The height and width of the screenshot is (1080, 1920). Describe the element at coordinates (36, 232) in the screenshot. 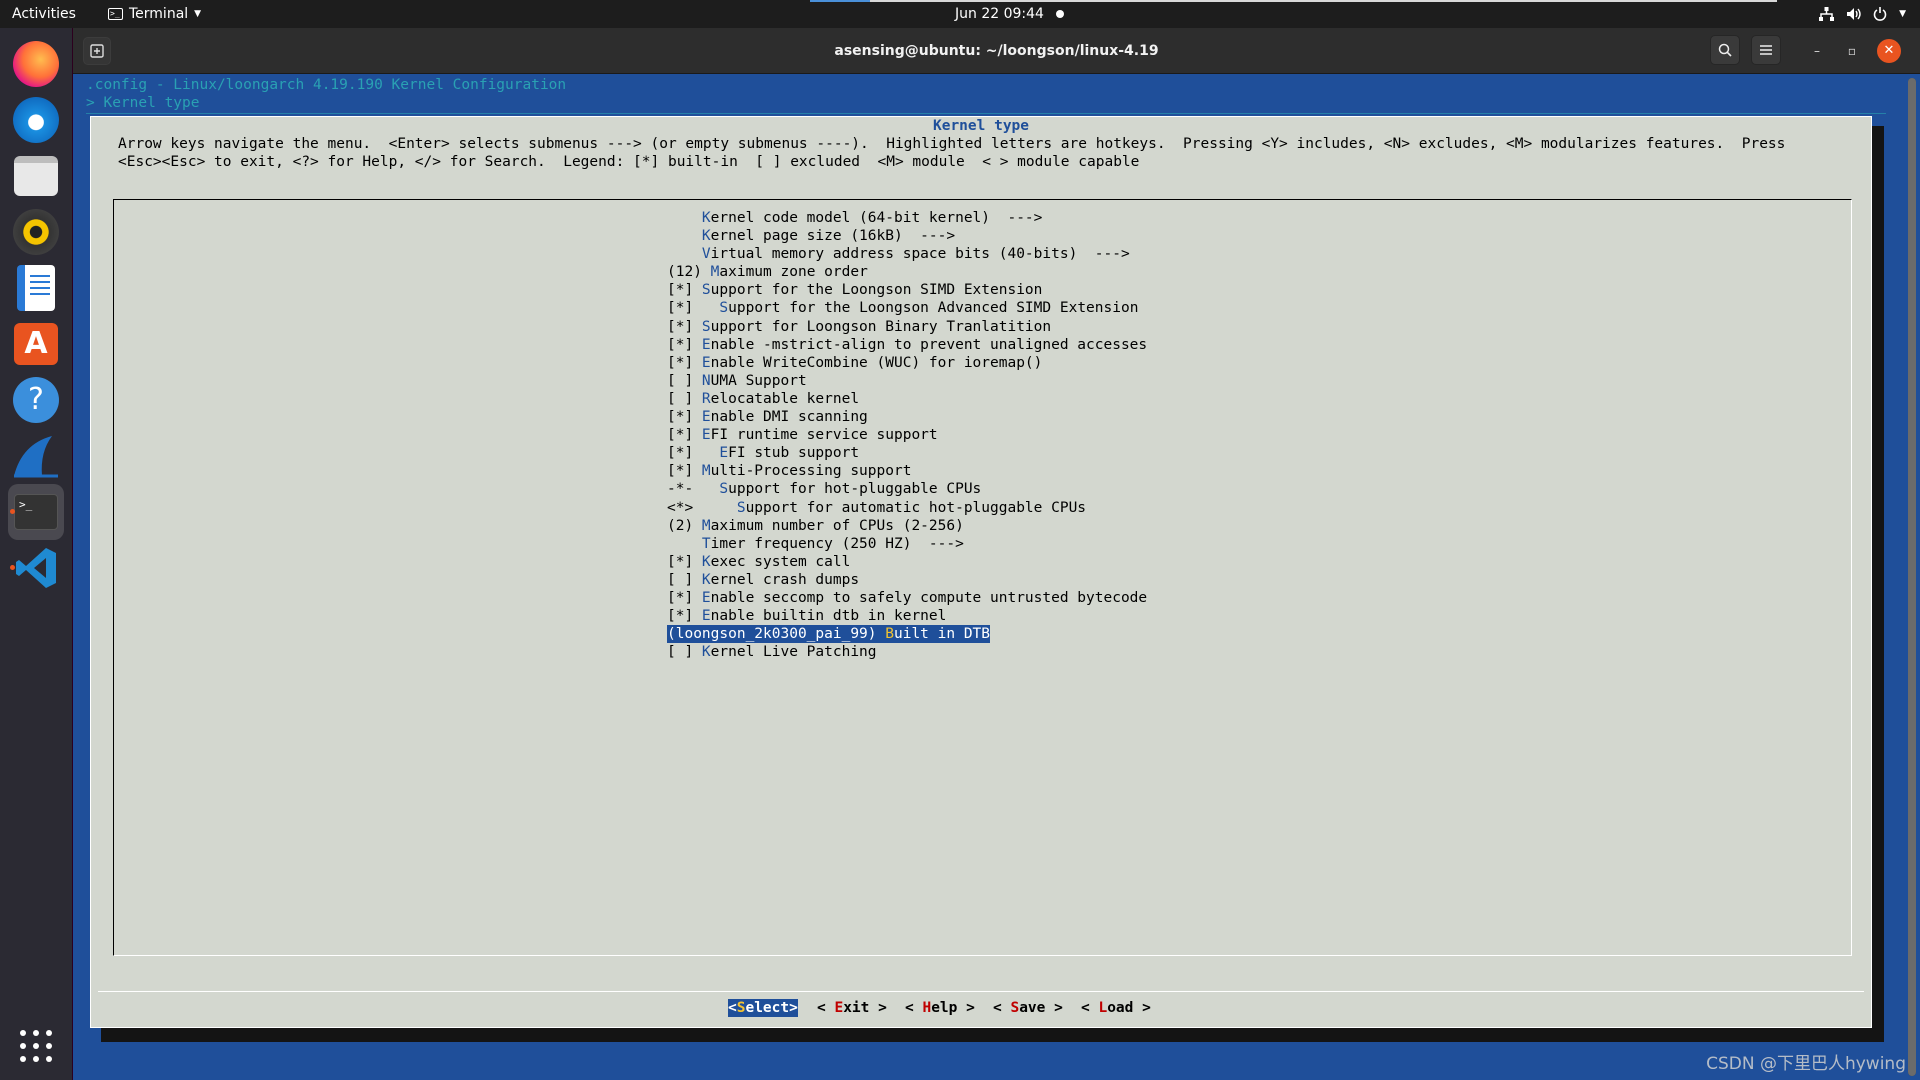

I see `dock-item-rhythmbox` at that location.